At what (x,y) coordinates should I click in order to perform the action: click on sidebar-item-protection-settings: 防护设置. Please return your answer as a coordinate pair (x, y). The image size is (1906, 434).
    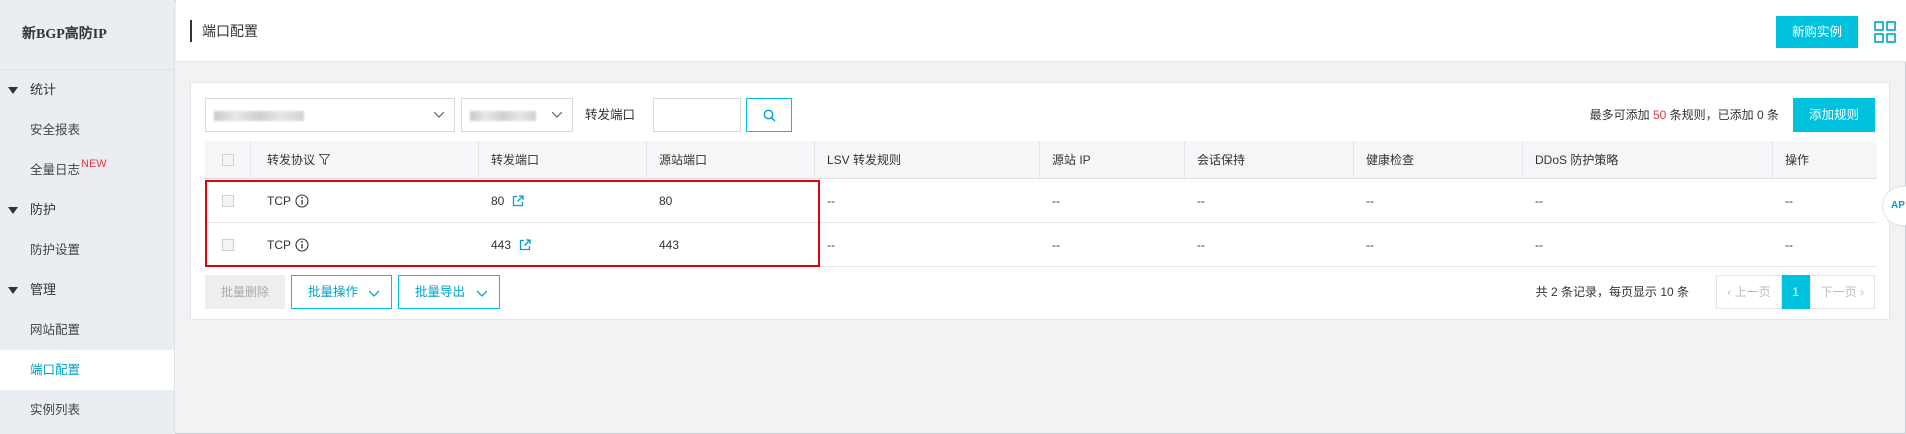
    Looking at the image, I should click on (87, 250).